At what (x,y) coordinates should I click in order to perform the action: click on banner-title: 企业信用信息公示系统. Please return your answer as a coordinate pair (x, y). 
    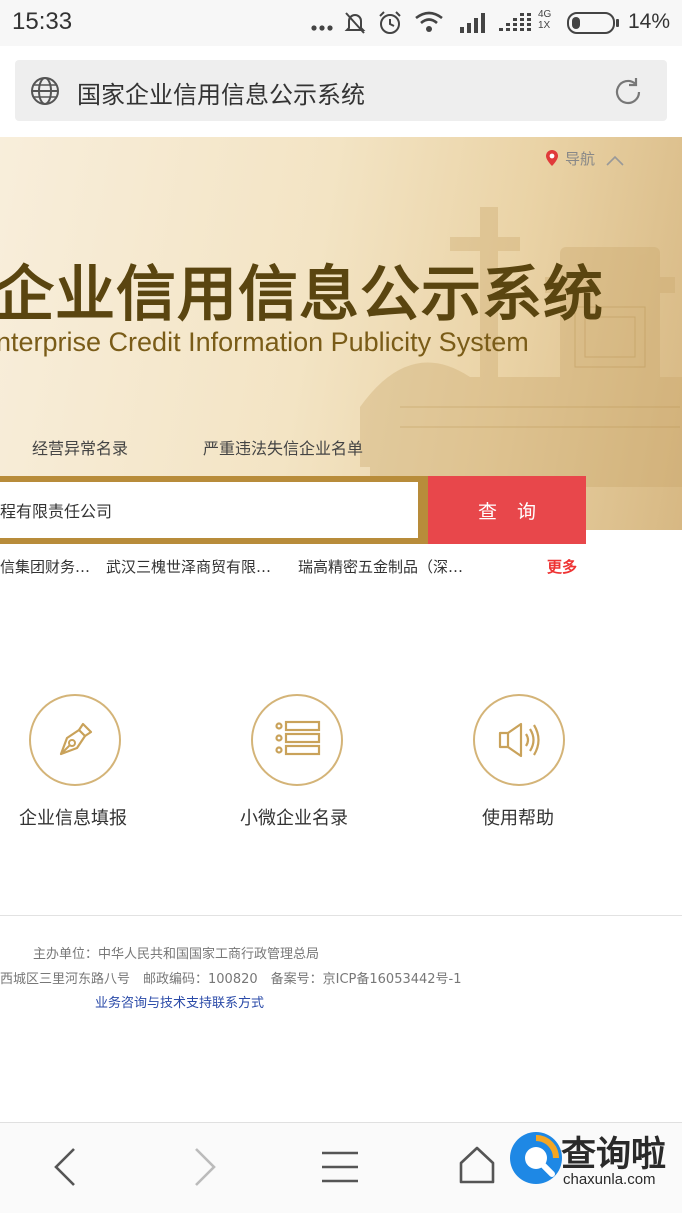
    Looking at the image, I should click on (302, 295).